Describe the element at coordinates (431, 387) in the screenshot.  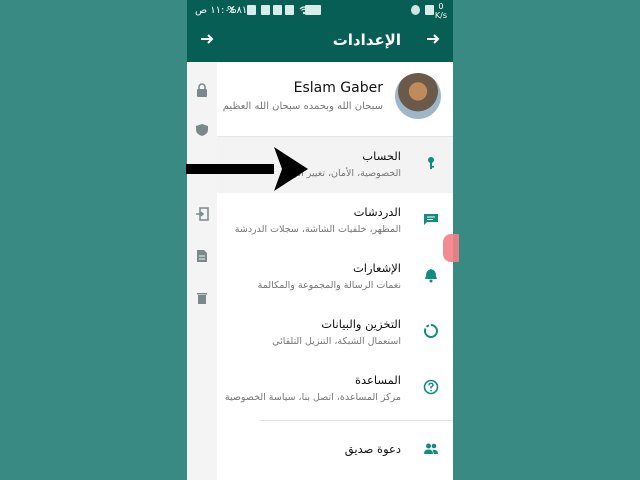
I see `help-icon` at that location.